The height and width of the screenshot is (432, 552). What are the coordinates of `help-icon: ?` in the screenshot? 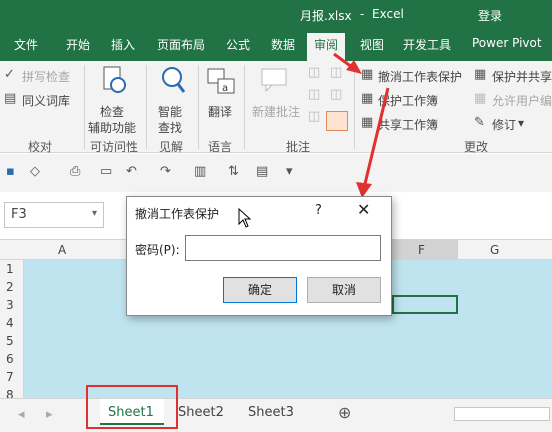 It's located at (318, 210).